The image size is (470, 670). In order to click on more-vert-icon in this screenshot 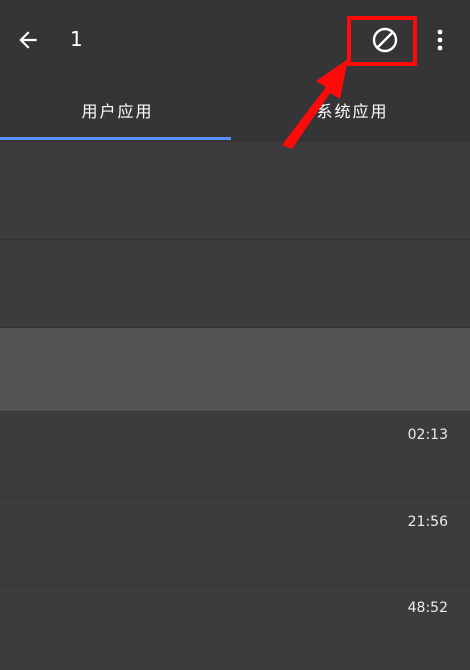, I will do `click(440, 40)`.